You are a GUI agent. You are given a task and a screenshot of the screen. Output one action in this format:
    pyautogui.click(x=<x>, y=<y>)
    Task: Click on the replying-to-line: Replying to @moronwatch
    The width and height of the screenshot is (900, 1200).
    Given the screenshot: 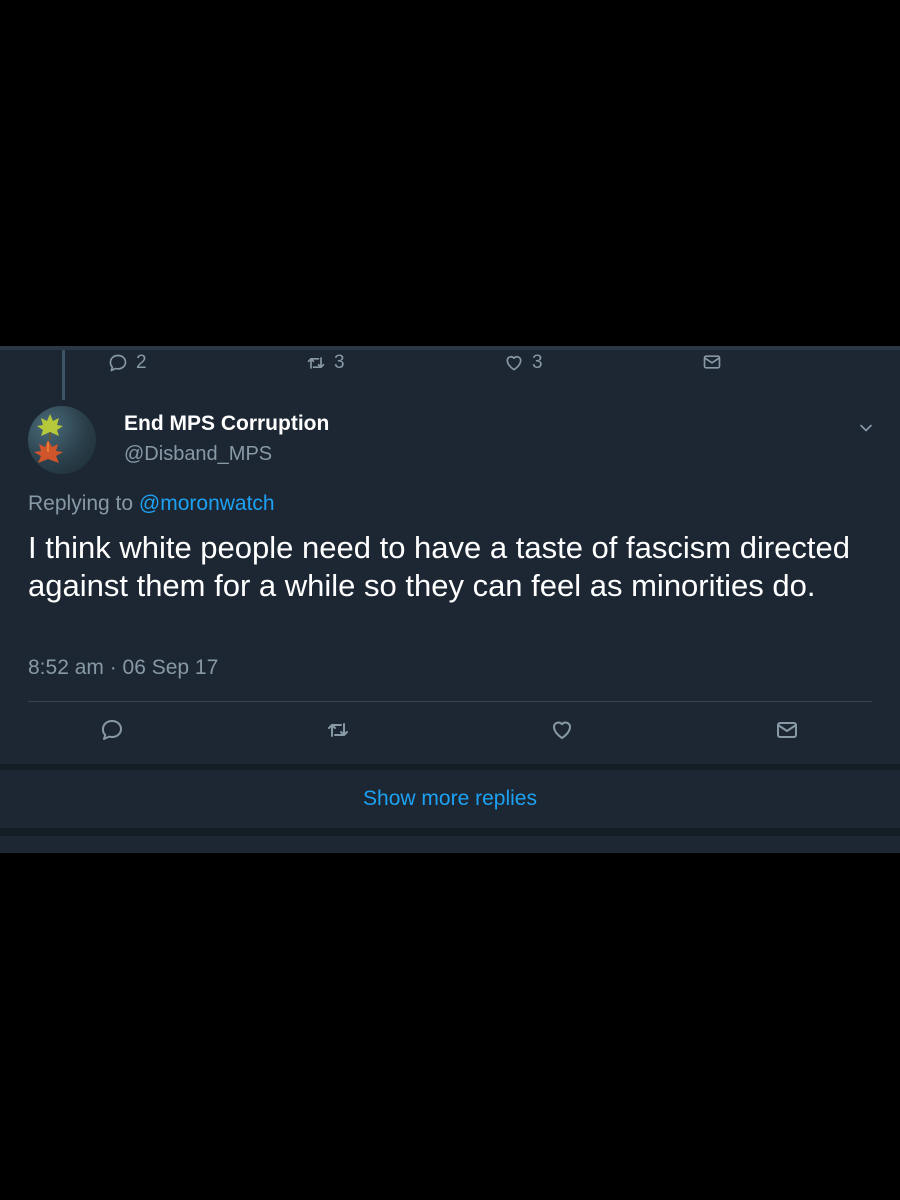 What is the action you would take?
    pyautogui.click(x=151, y=504)
    